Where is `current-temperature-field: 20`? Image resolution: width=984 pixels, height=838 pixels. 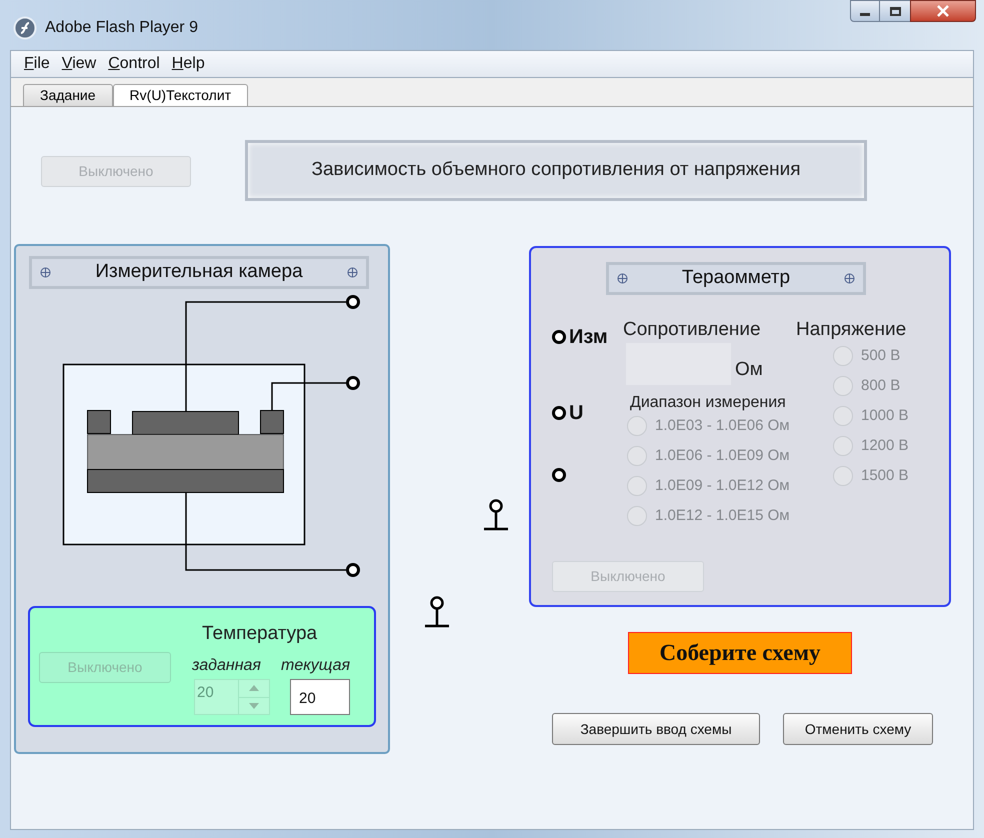
current-temperature-field: 20 is located at coordinates (320, 697).